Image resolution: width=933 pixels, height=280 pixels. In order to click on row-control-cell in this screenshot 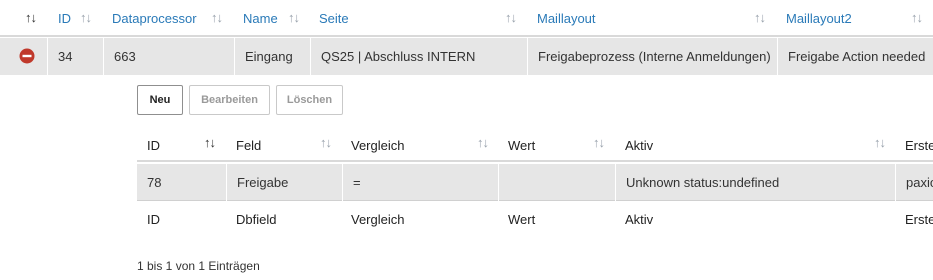, I will do `click(23, 56)`.